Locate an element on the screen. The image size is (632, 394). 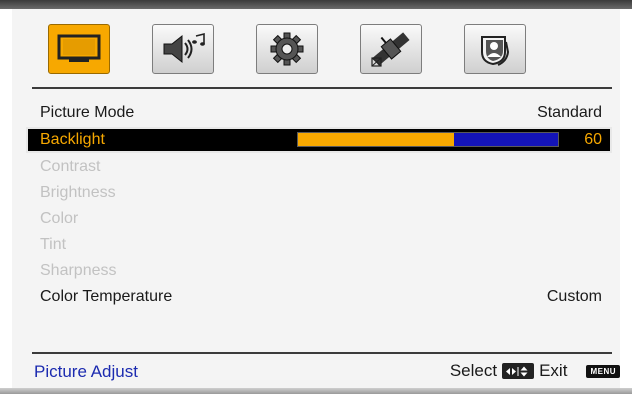
backlight-slider is located at coordinates (428, 139).